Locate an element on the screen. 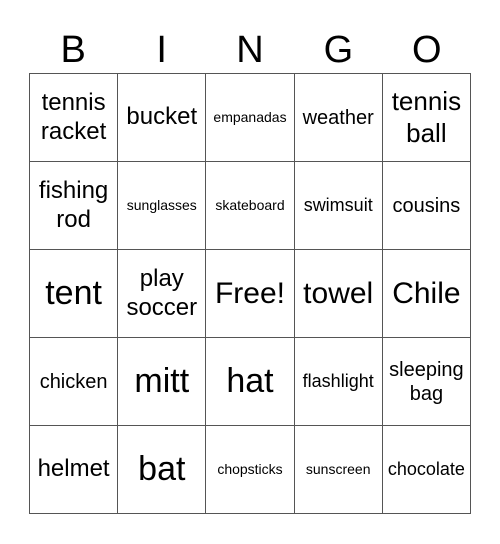 This screenshot has height=544, width=500. bingo-cell: mitt is located at coordinates (162, 382).